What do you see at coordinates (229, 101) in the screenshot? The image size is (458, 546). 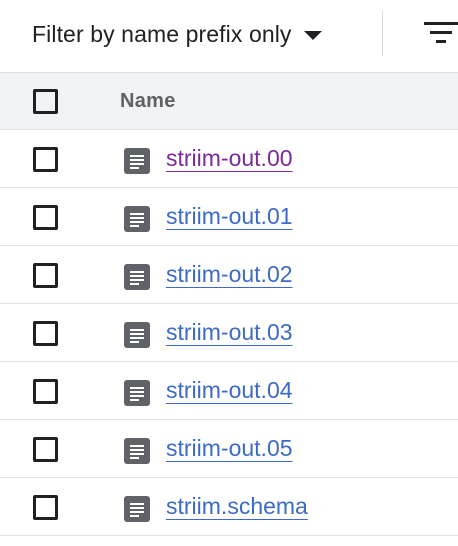 I see `table-header: Name` at bounding box center [229, 101].